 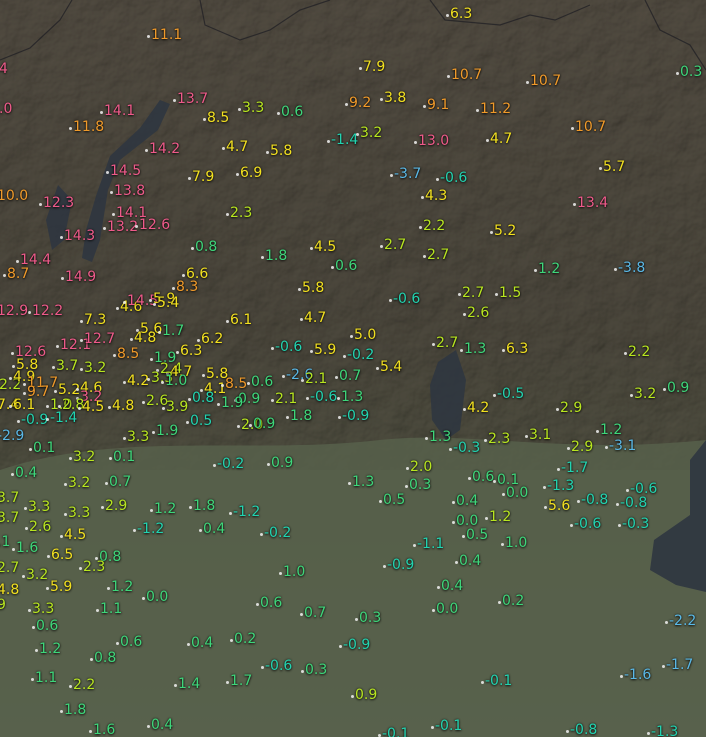 What do you see at coordinates (241, 213) in the screenshot?
I see `station-temperature-label: 2.3` at bounding box center [241, 213].